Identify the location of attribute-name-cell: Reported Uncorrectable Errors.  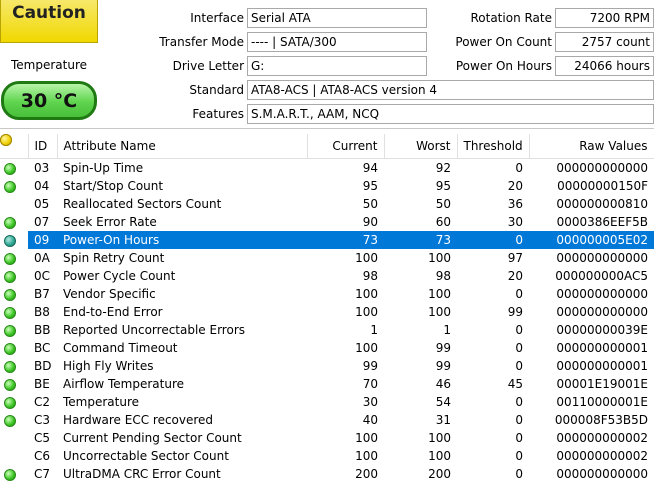
(154, 330).